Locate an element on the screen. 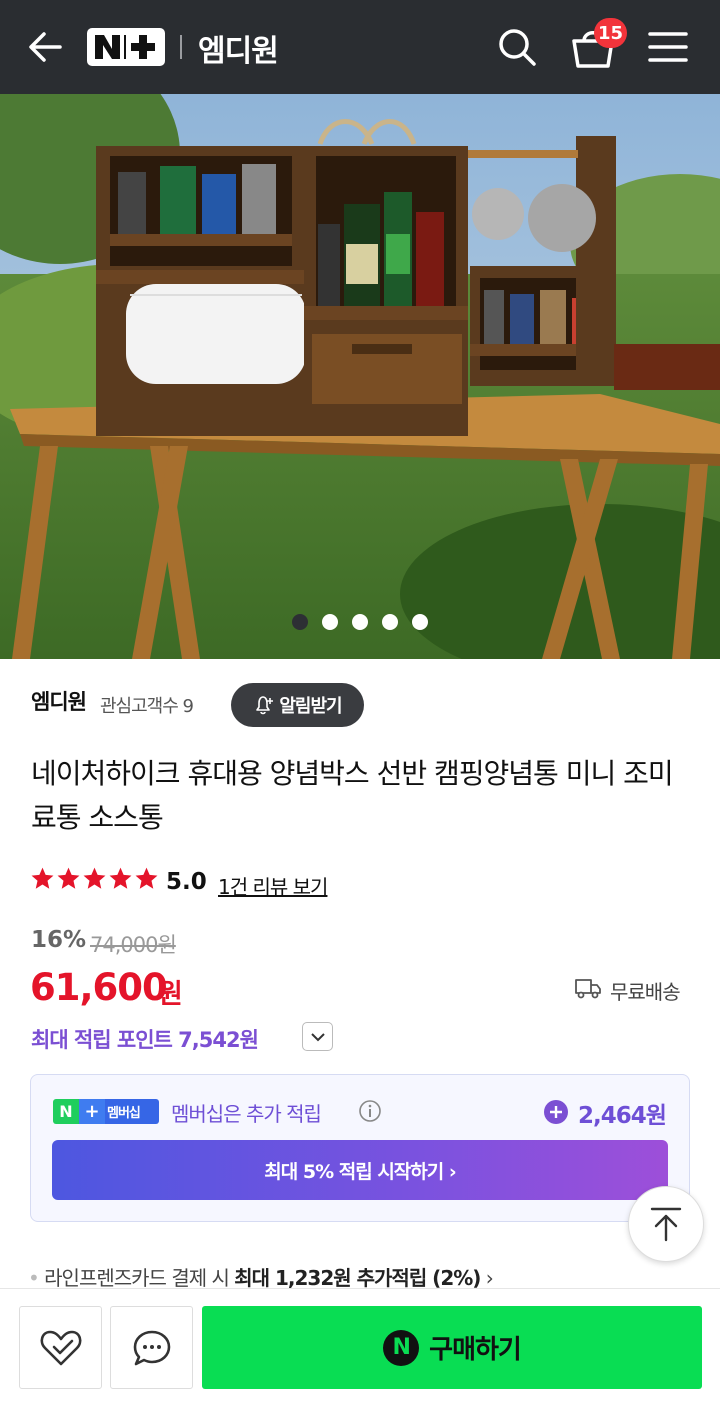 The image size is (720, 1414). store-name: 엠디원 is located at coordinates (59, 701).